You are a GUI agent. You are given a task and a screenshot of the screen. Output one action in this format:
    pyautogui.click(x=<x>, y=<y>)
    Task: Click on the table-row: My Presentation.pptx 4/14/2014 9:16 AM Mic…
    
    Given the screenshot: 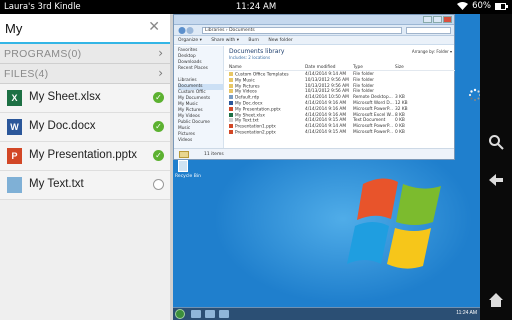 What is the action you would take?
    pyautogui.click(x=340, y=109)
    